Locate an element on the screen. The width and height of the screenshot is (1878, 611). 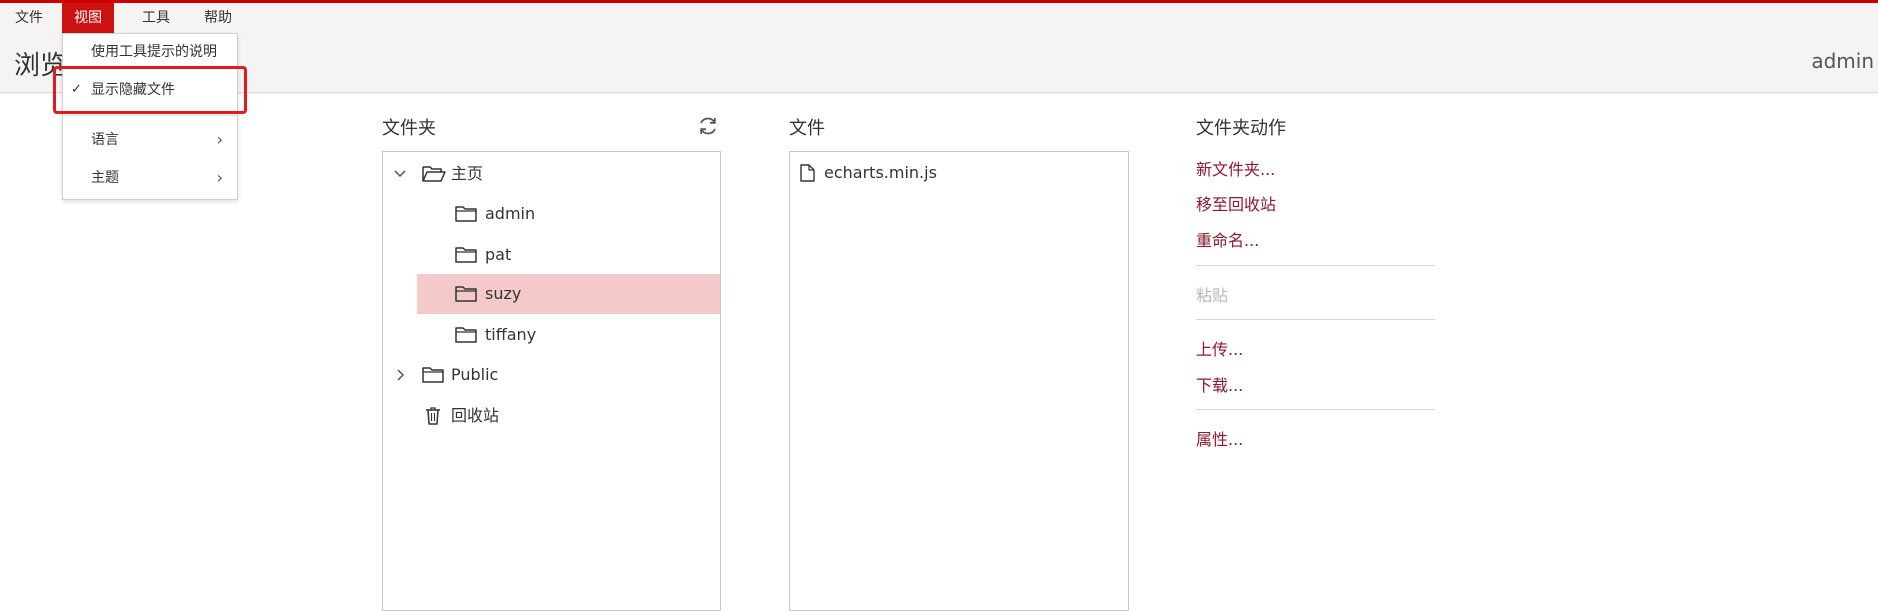
menu-item-label: 主题 is located at coordinates (105, 178).